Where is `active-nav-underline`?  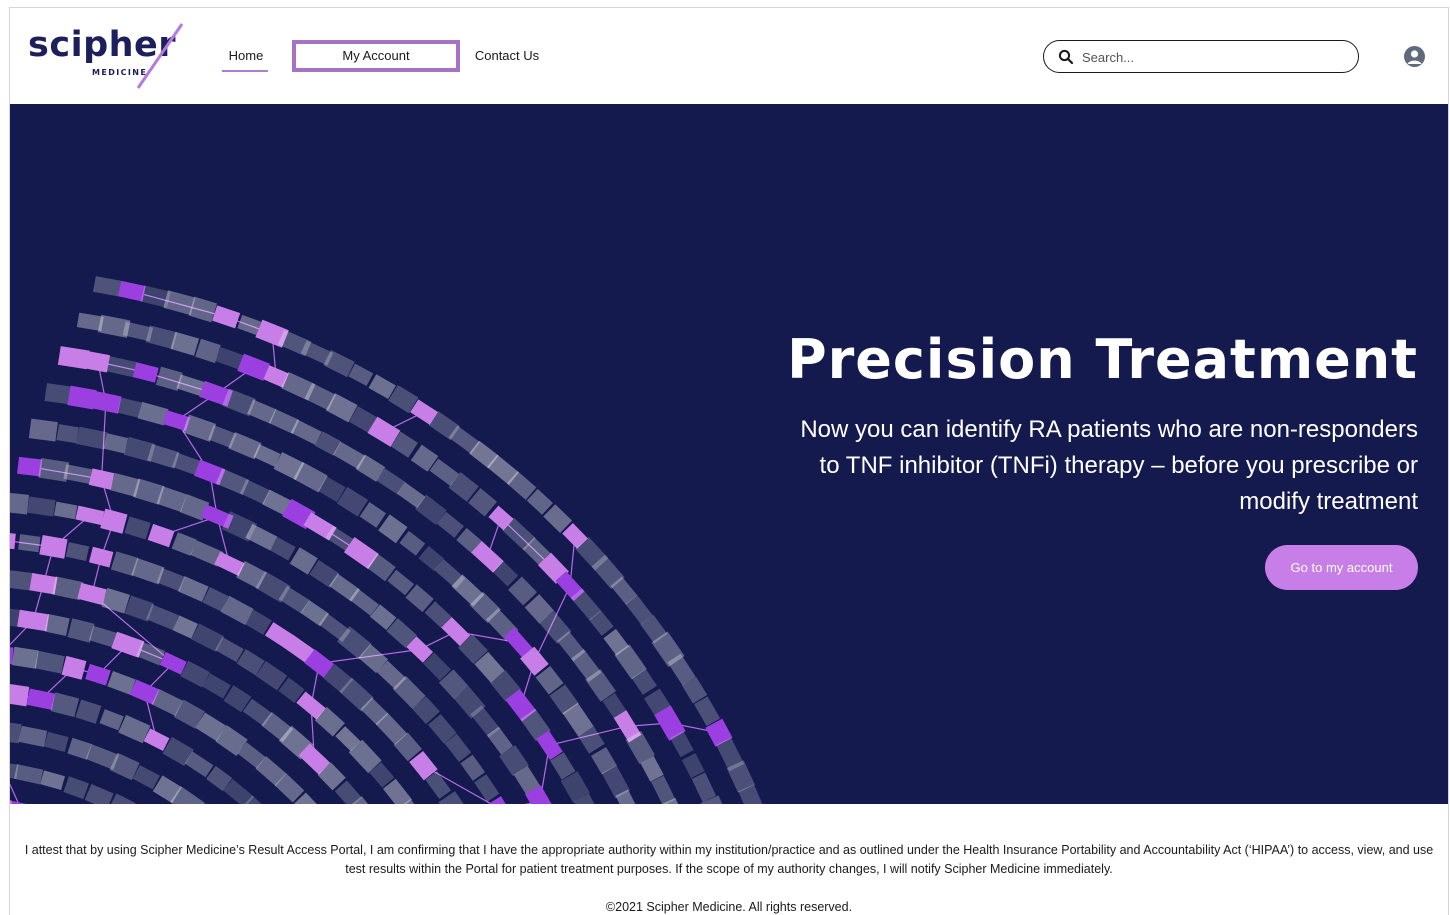
active-nav-underline is located at coordinates (245, 71).